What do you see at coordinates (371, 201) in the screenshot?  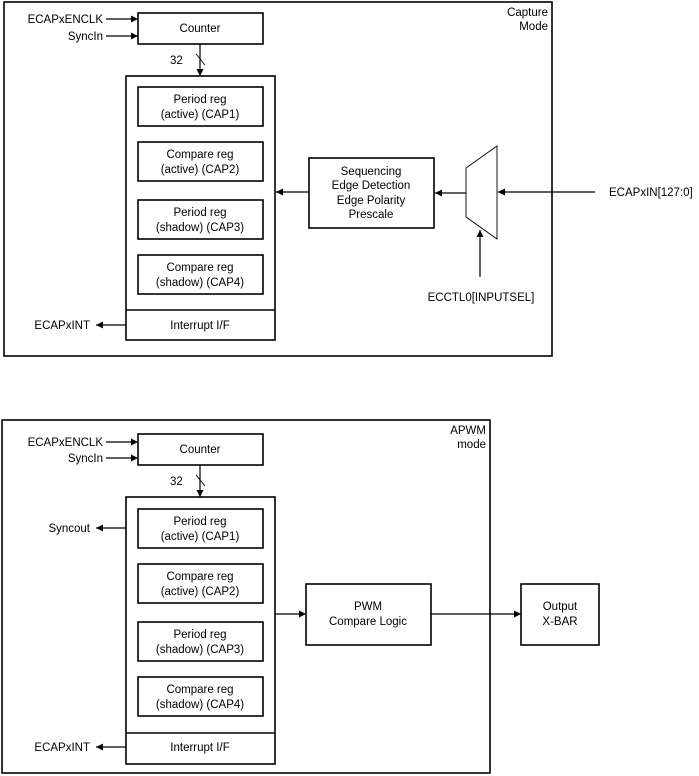 I see `capture-sequencer-line3: Edge Polarity` at bounding box center [371, 201].